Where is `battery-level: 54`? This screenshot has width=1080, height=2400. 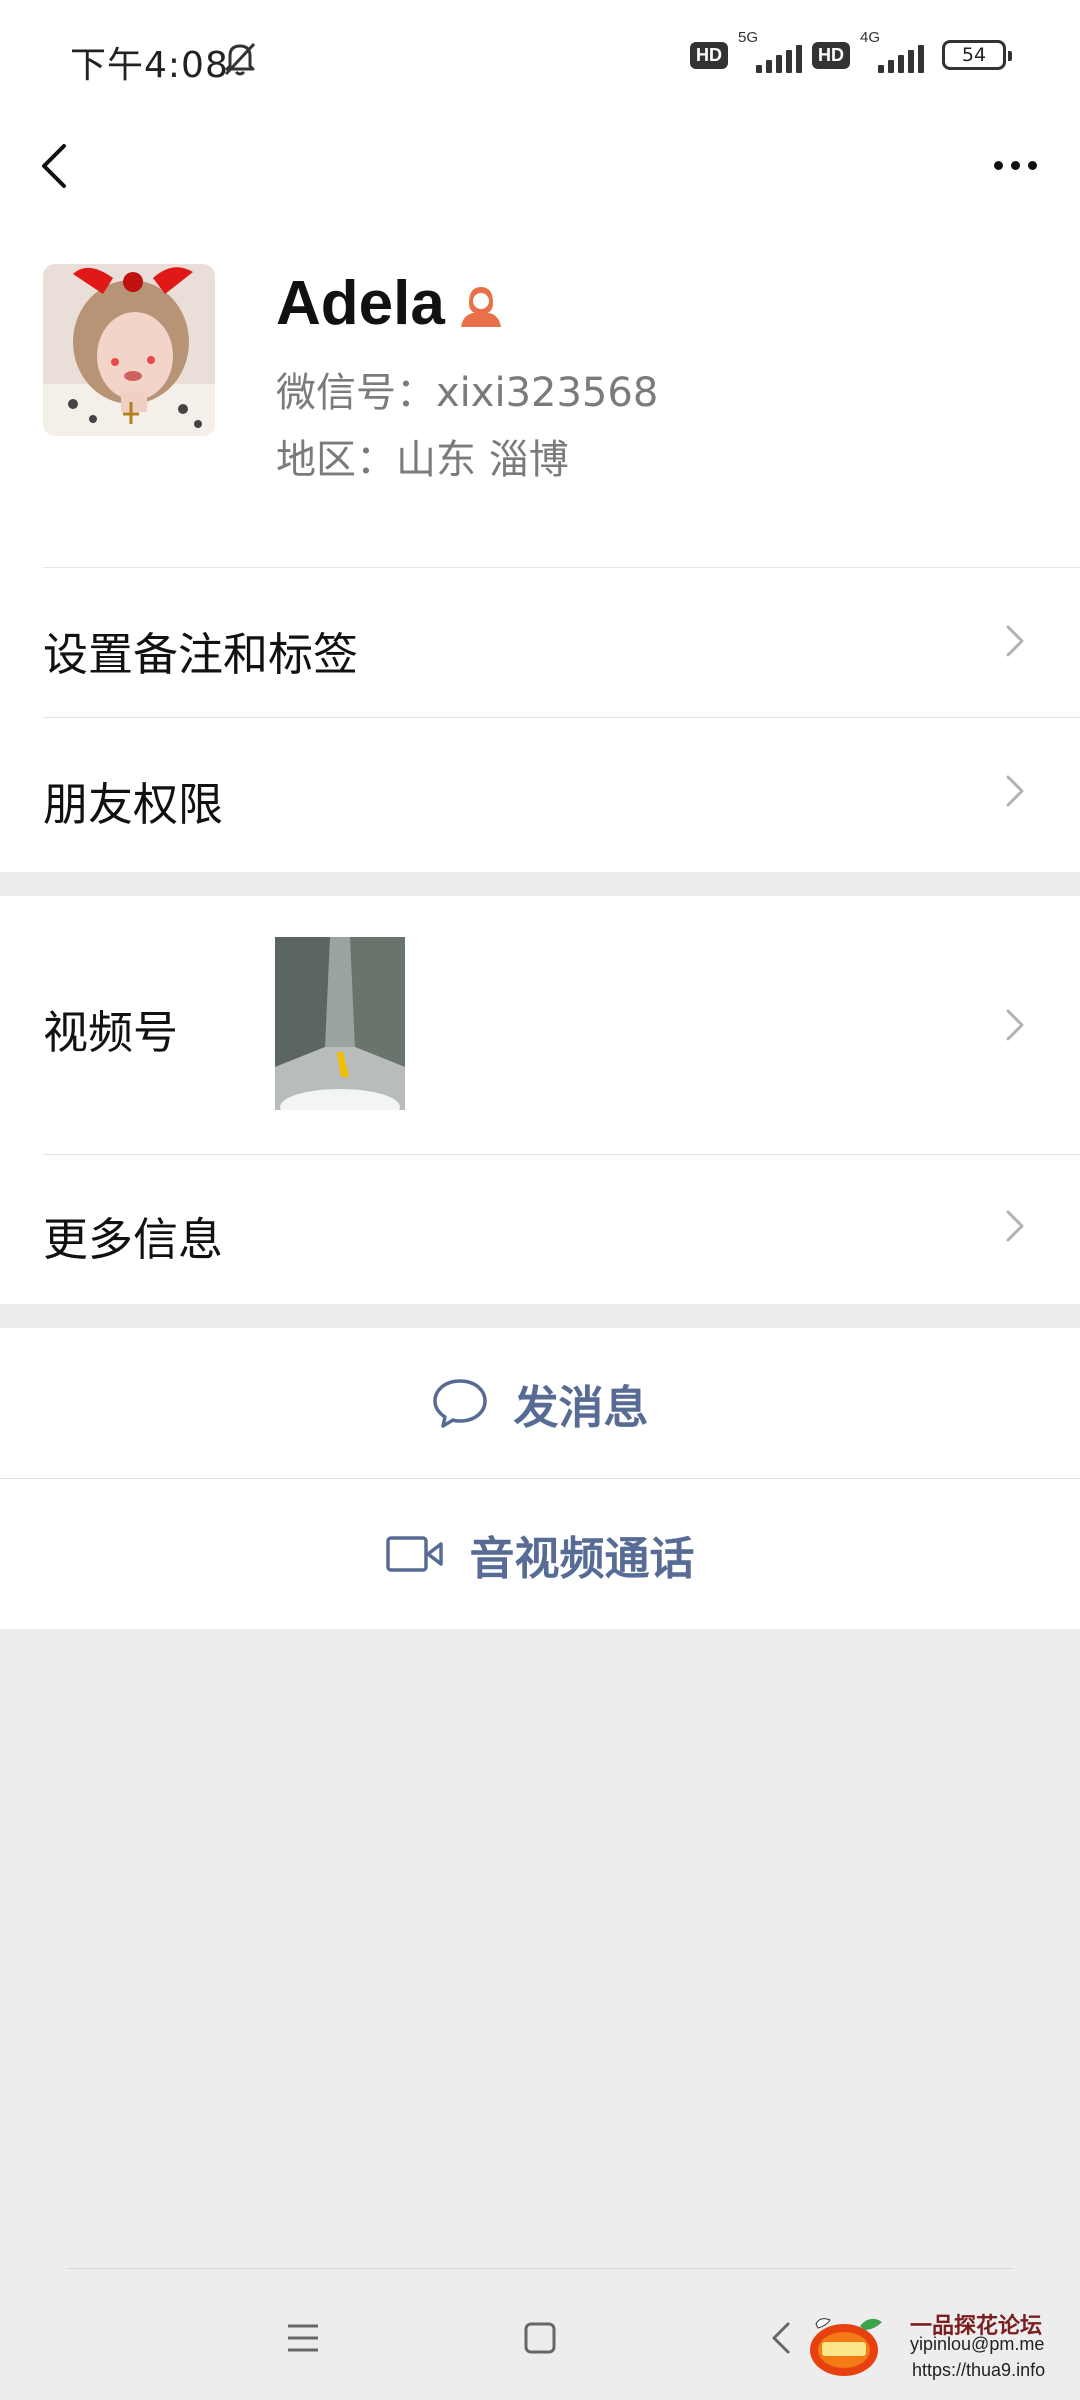
battery-level: 54 is located at coordinates (974, 55).